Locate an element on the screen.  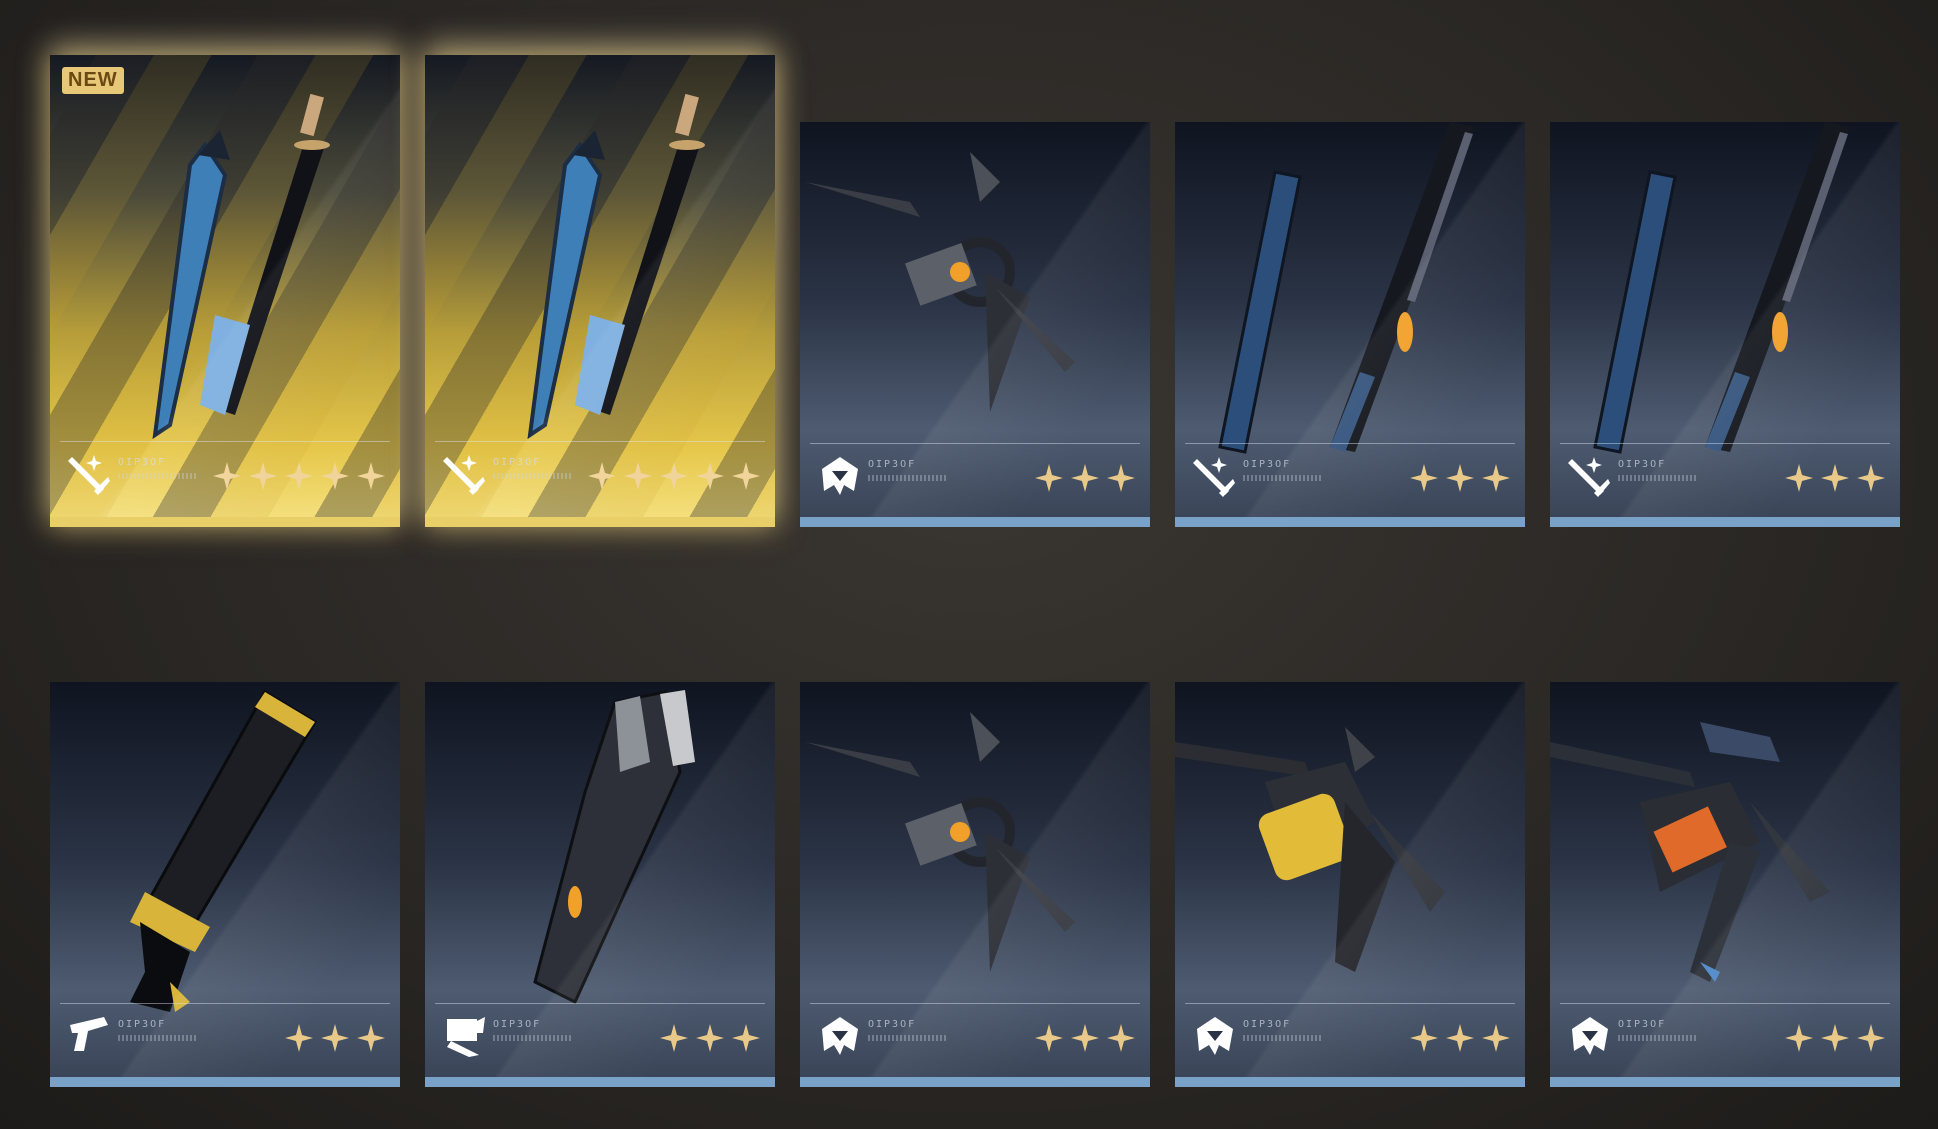
weapon-card-1: NEW OIP3OF is located at coordinates (225, 291).